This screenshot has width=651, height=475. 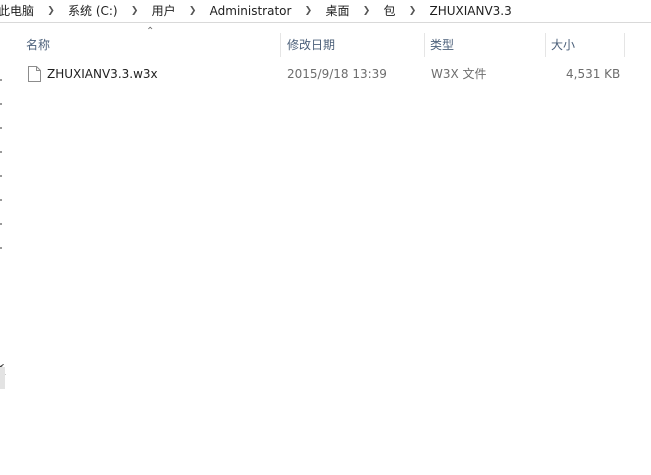 I want to click on column-modified: 修改日期, so click(x=311, y=45).